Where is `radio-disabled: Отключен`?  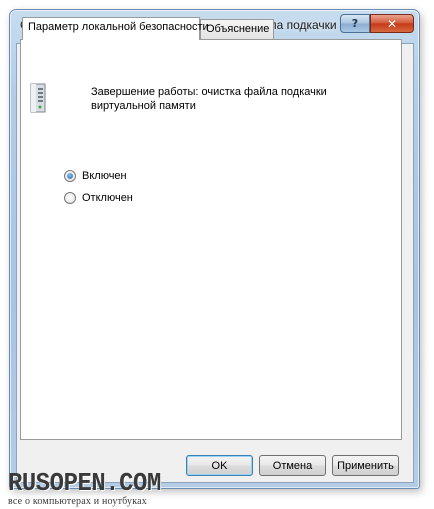 radio-disabled: Отключен is located at coordinates (98, 198).